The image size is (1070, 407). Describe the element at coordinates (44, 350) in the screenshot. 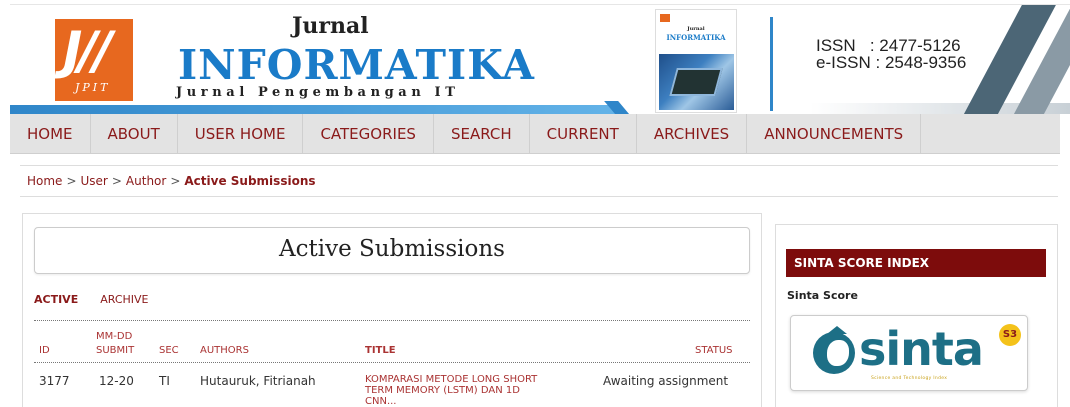

I see `column-header-id: ID` at that location.